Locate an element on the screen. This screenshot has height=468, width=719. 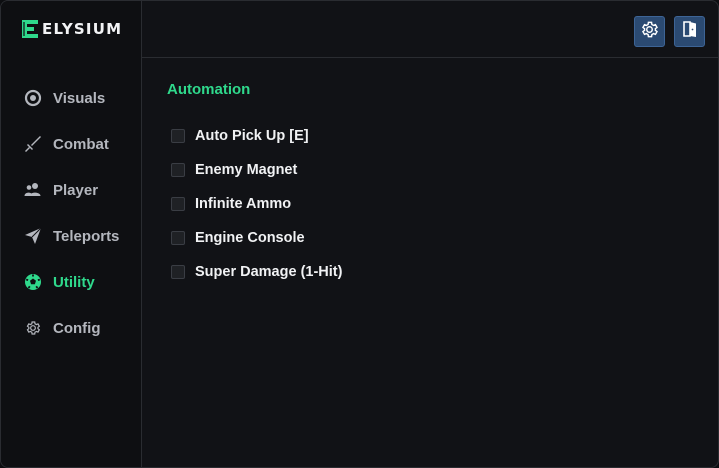
users-icon is located at coordinates (33, 190).